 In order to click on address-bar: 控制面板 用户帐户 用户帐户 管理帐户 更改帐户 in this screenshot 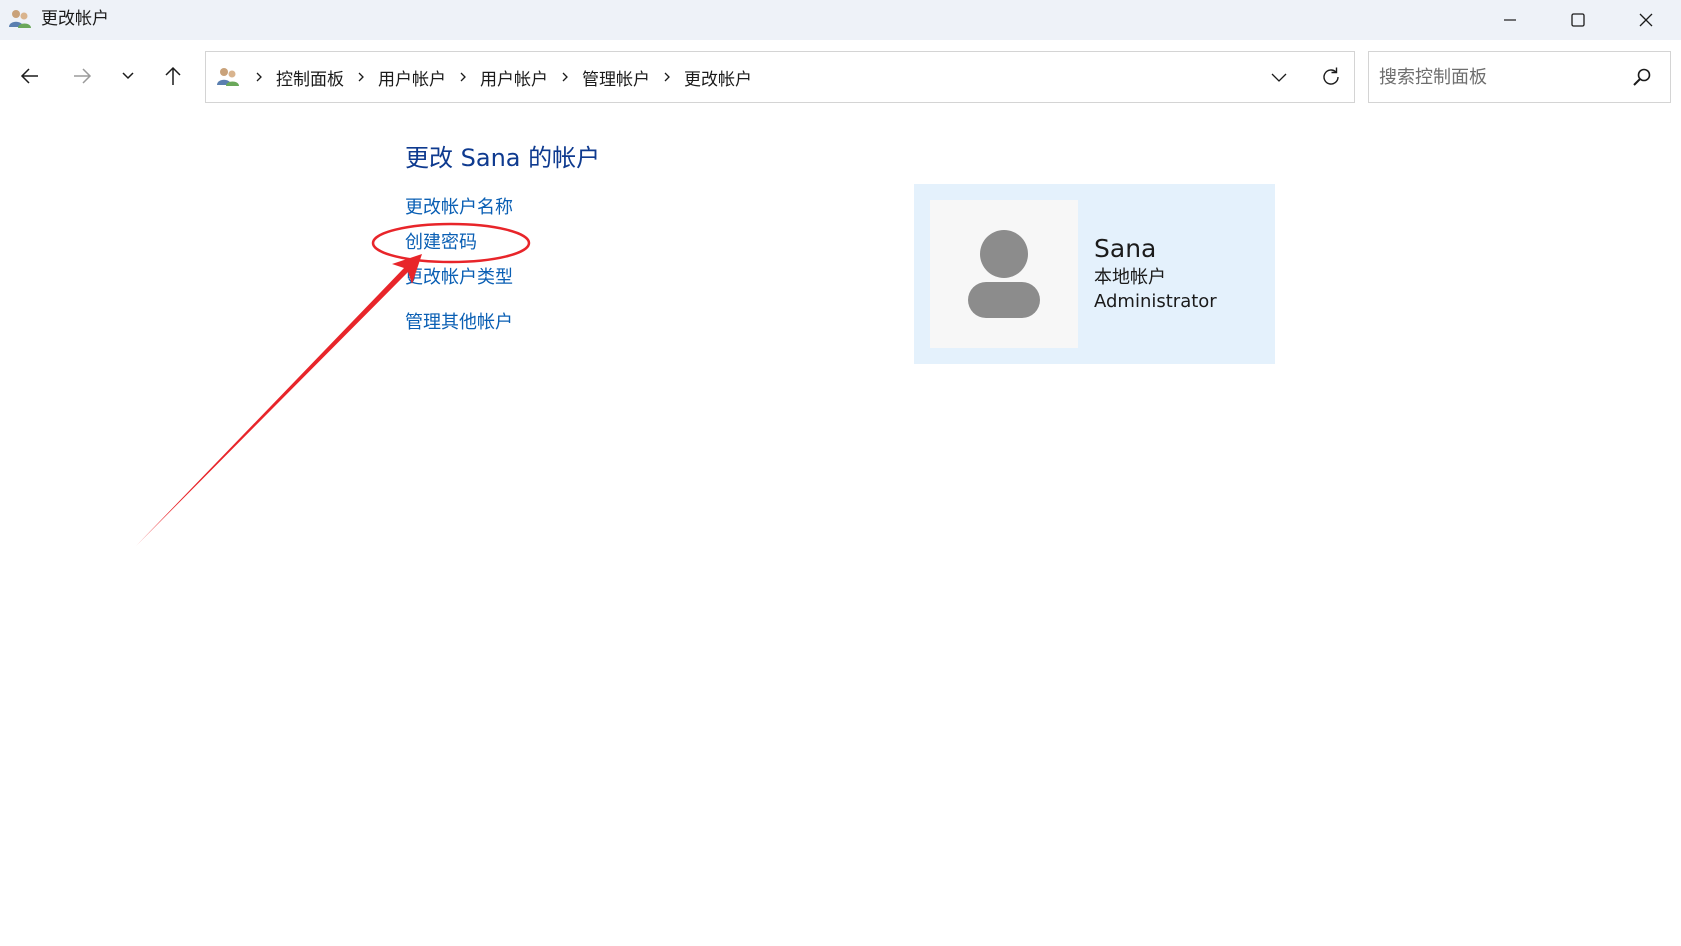, I will do `click(780, 77)`.